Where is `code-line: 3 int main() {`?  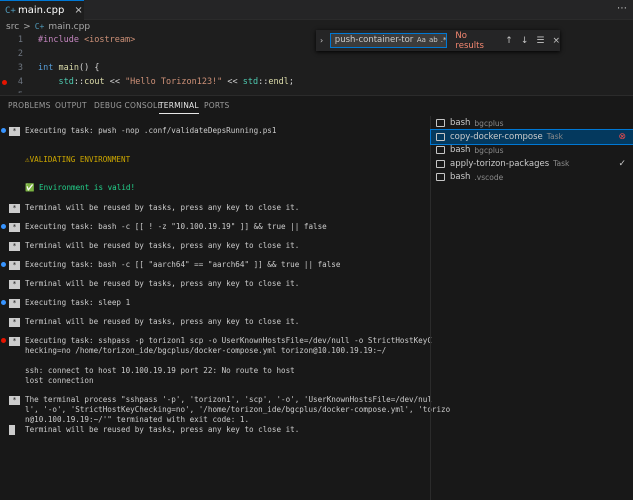 code-line: 3 int main() { is located at coordinates (316, 68).